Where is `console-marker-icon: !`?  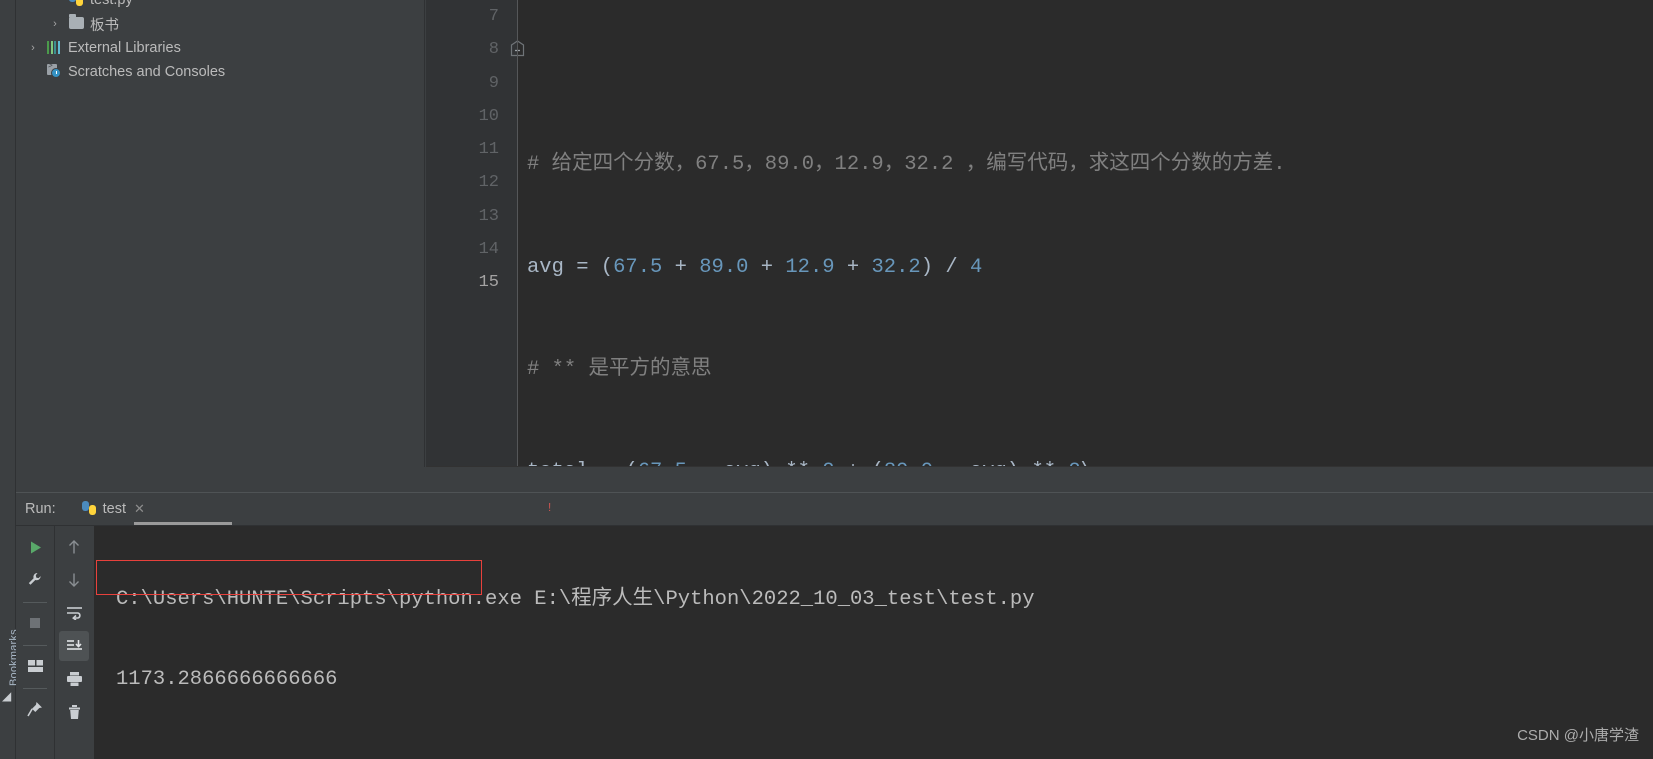 console-marker-icon: ! is located at coordinates (550, 508).